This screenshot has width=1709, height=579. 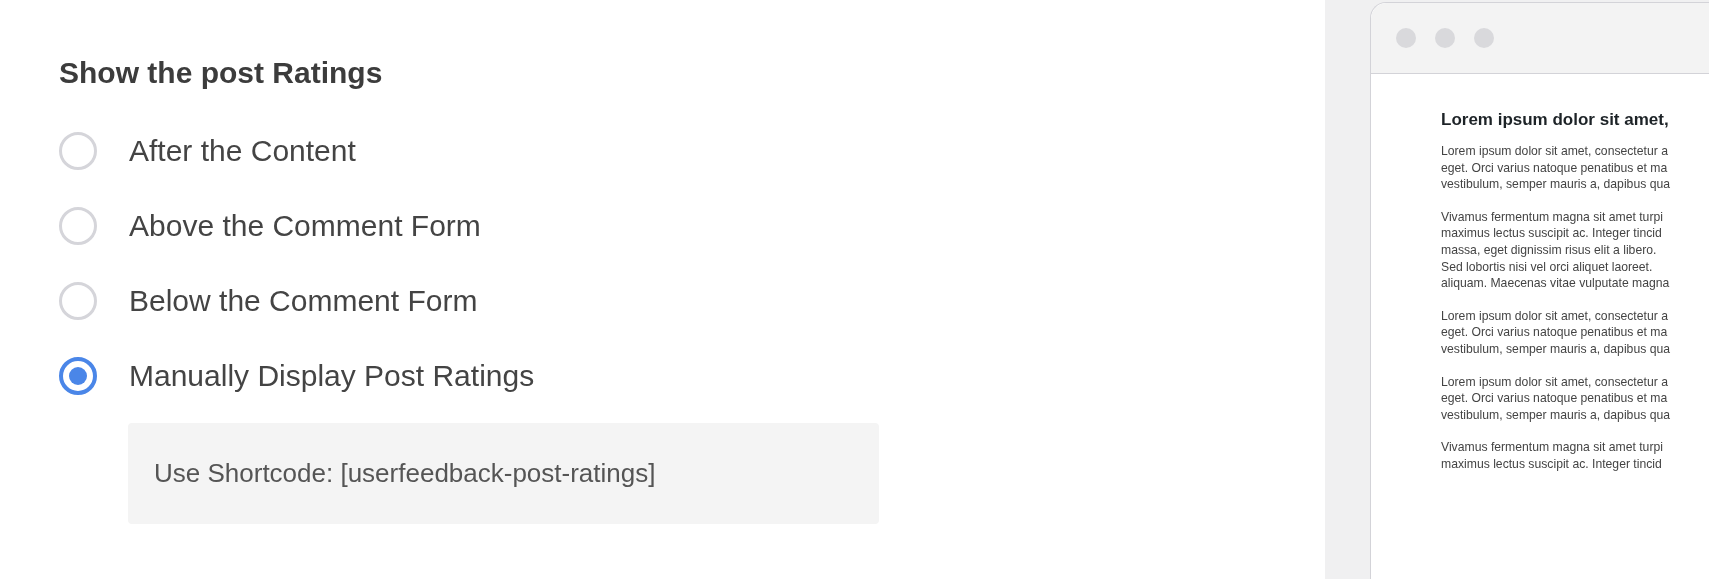 I want to click on paragraph-line: massa, eget dignissim risus elit a libero., so click(x=1549, y=250).